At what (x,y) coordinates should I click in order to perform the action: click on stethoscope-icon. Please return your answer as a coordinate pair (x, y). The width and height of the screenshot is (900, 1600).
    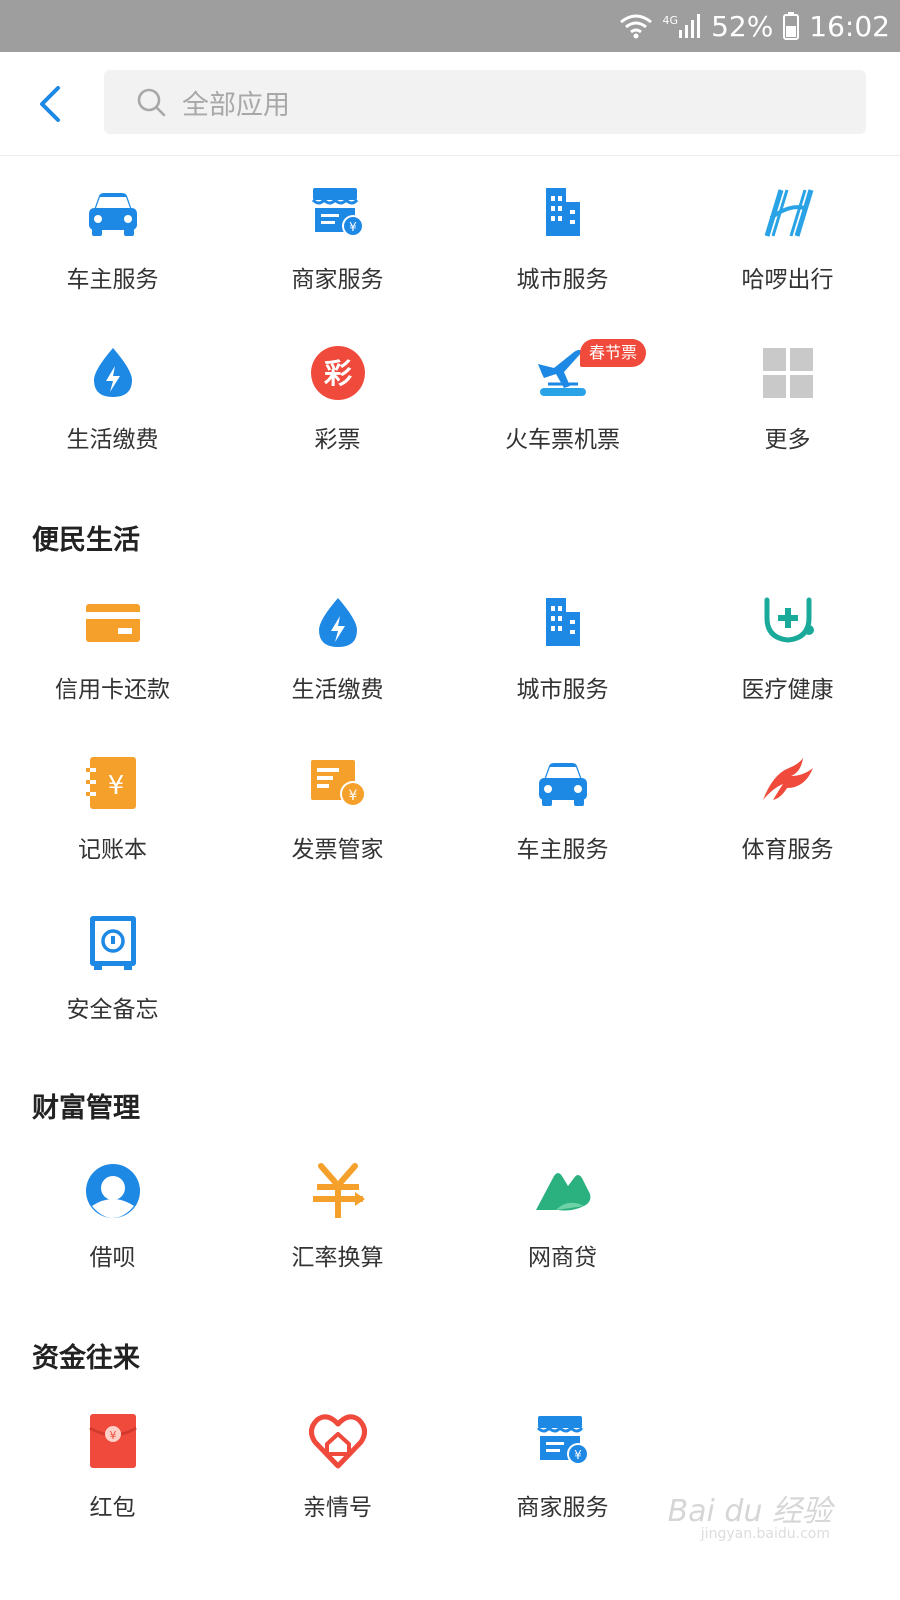
    Looking at the image, I should click on (788, 623).